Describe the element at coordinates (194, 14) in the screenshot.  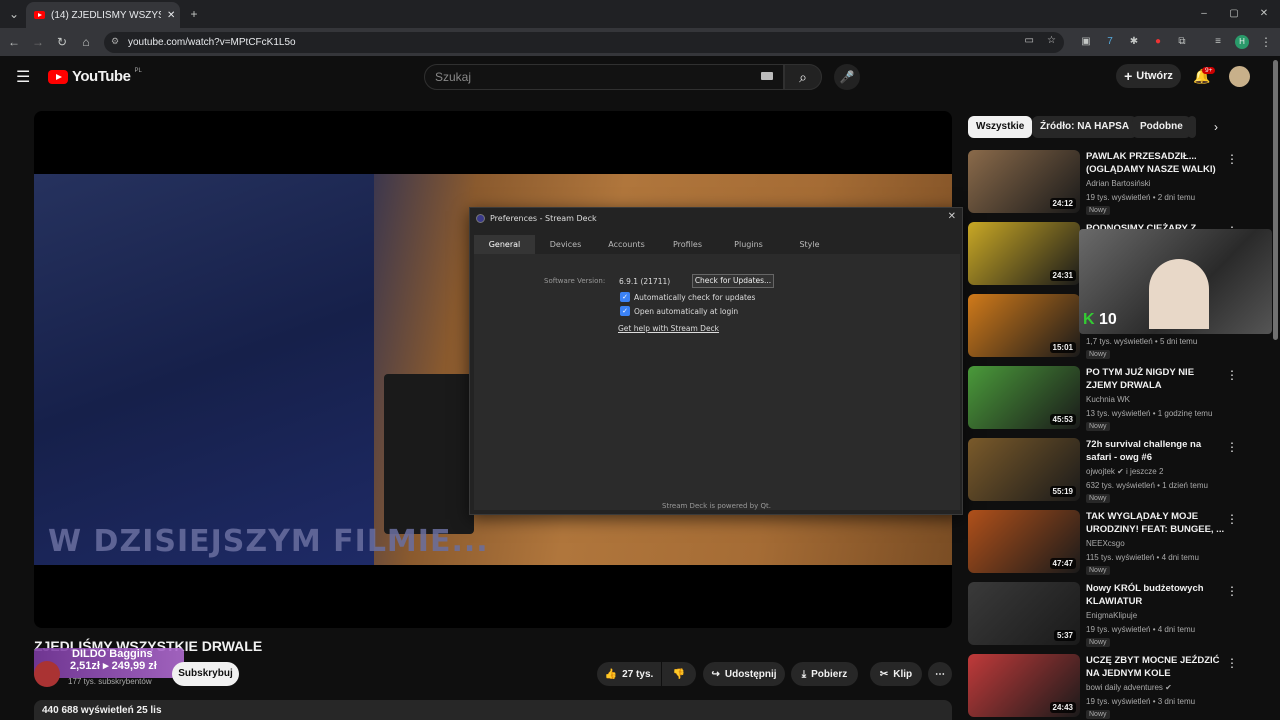
I see `new-tab-icon: +` at that location.